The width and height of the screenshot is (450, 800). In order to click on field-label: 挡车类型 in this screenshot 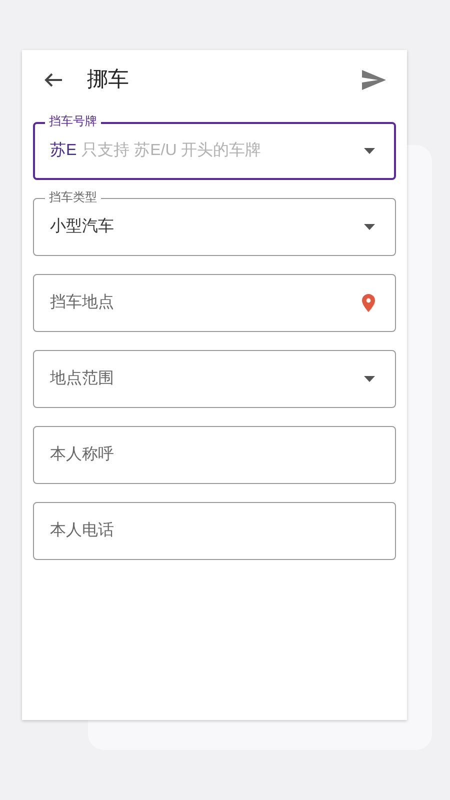, I will do `click(73, 197)`.